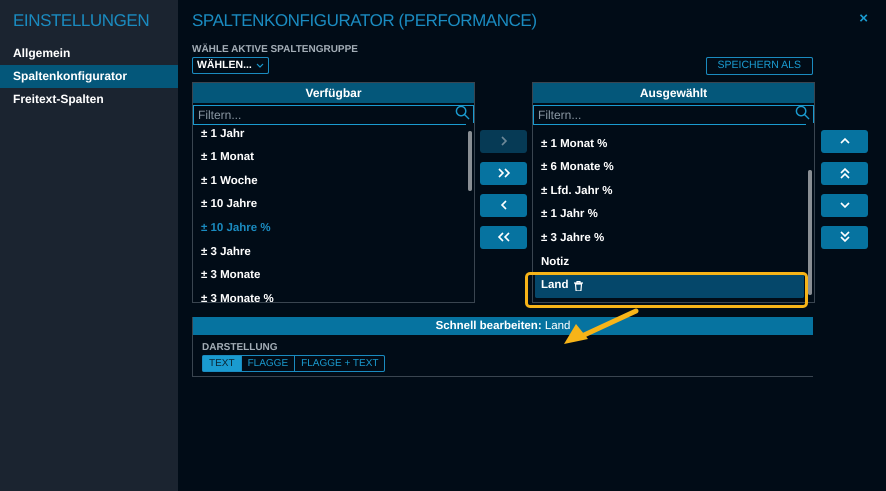 This screenshot has width=886, height=491. I want to click on close-button: ×, so click(863, 18).